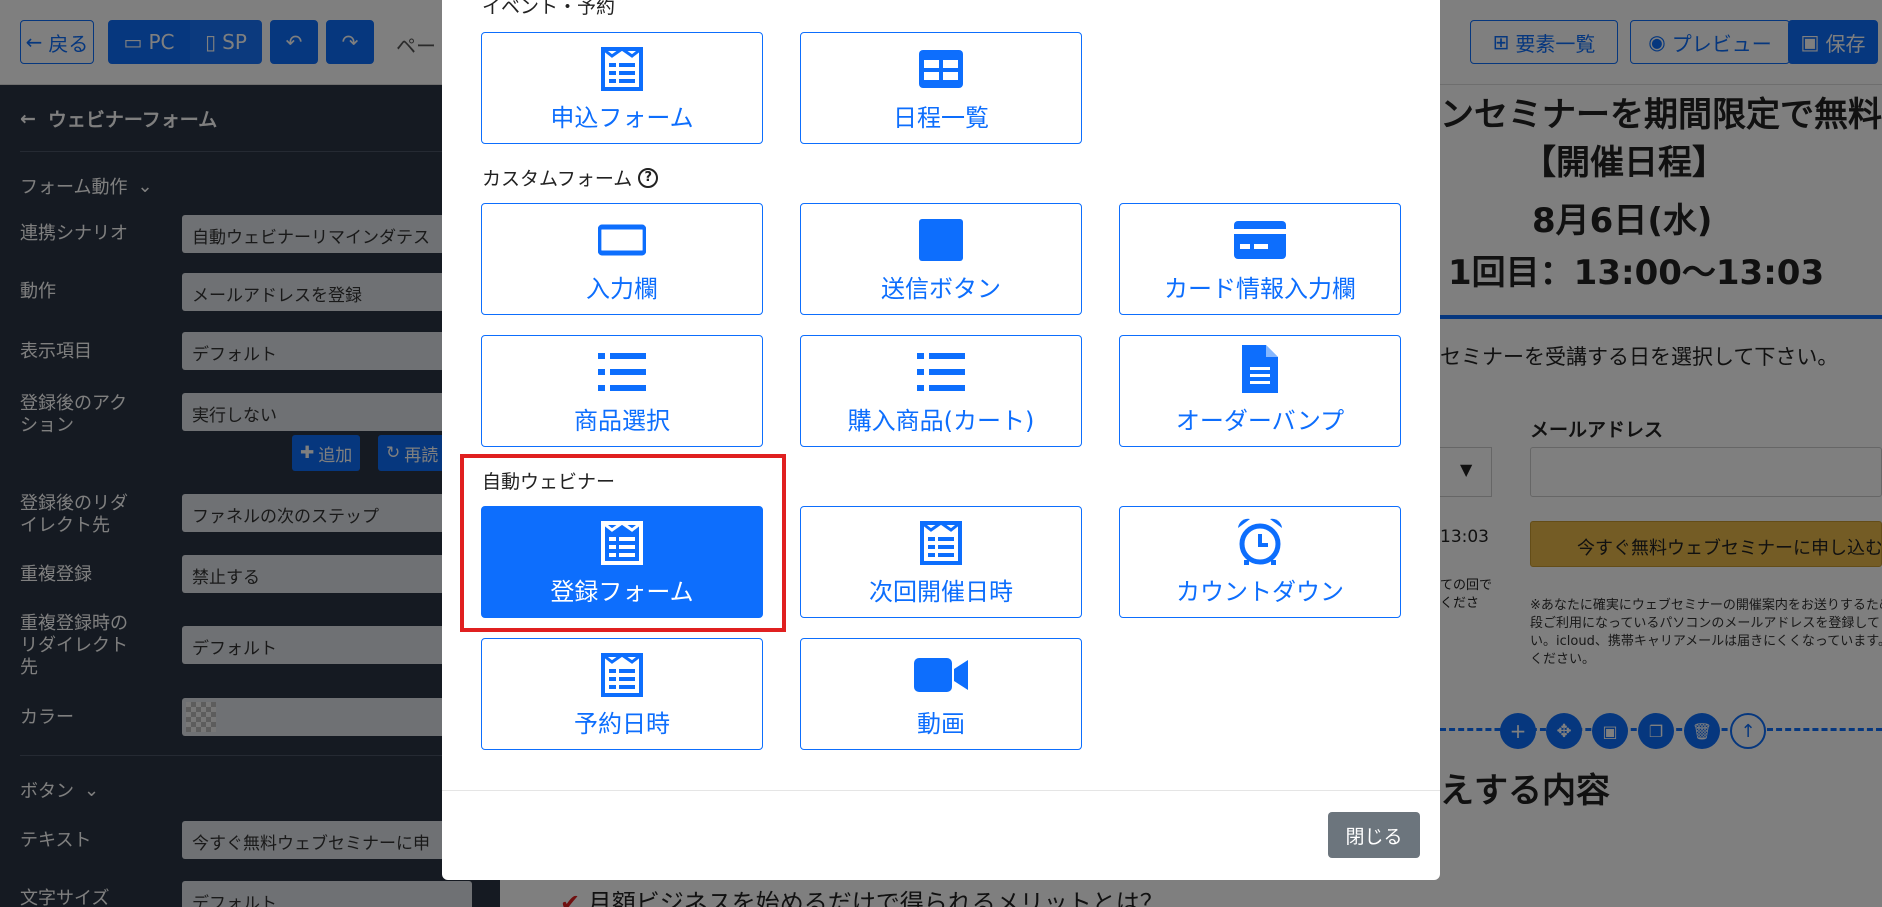  What do you see at coordinates (622, 240) in the screenshot?
I see `input-box-icon` at bounding box center [622, 240].